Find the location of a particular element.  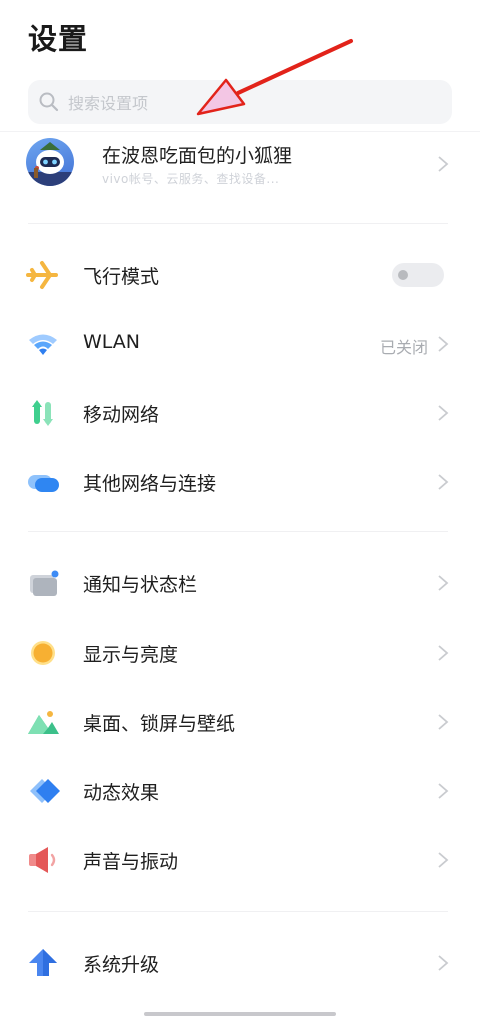

settings-item-label: 动态效果 is located at coordinates (121, 793).